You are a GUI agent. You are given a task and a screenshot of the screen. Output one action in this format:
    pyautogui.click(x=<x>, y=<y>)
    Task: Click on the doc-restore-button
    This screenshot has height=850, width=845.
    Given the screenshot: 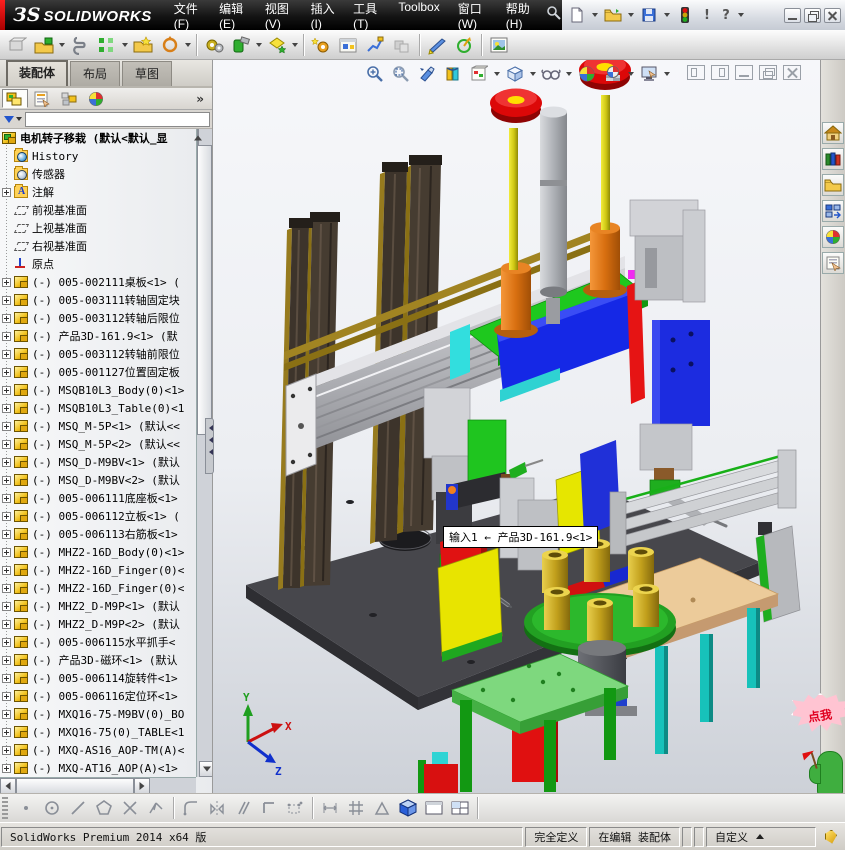 What is the action you would take?
    pyautogui.click(x=768, y=72)
    